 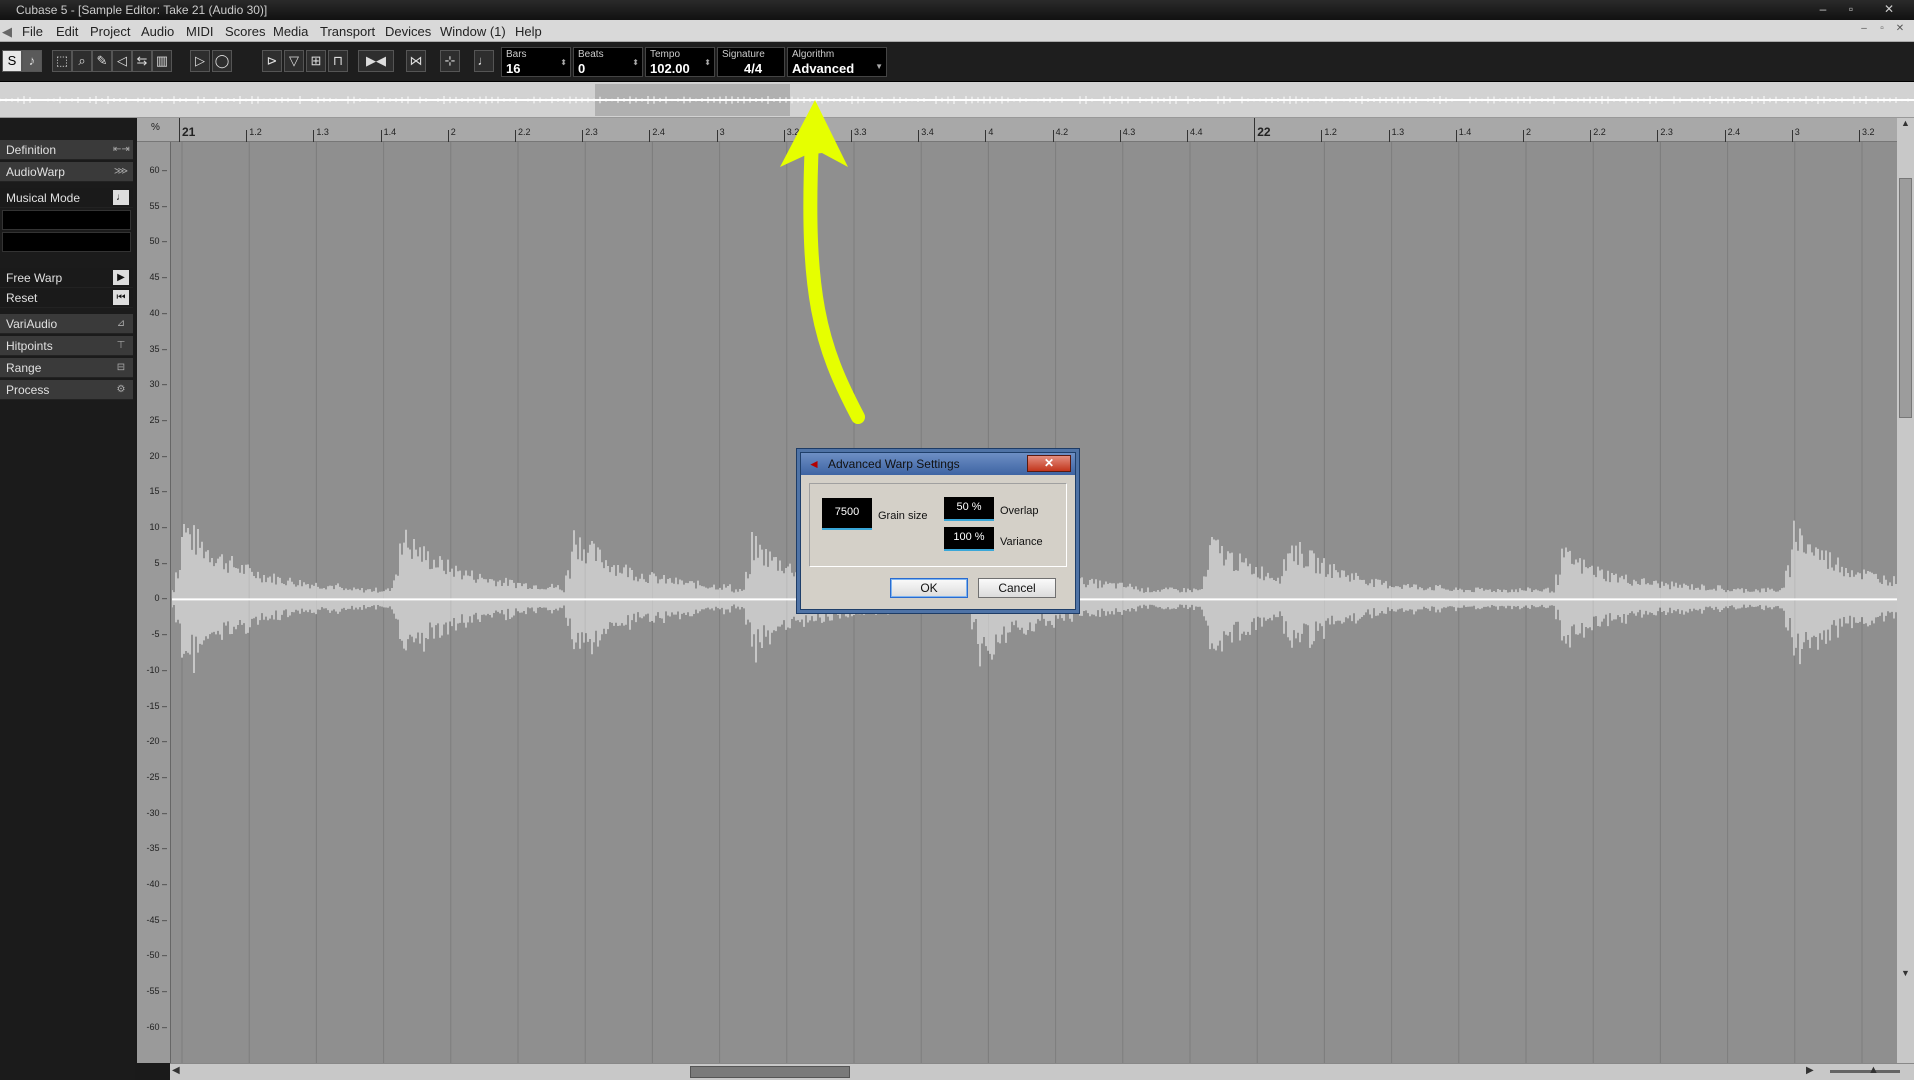 I want to click on horizontal-scrollbar: ◀ ▶ ▲, so click(x=1042, y=1071).